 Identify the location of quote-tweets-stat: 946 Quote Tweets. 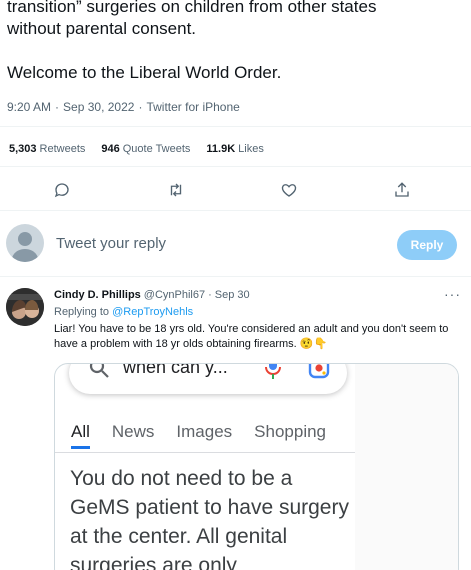
(145, 149).